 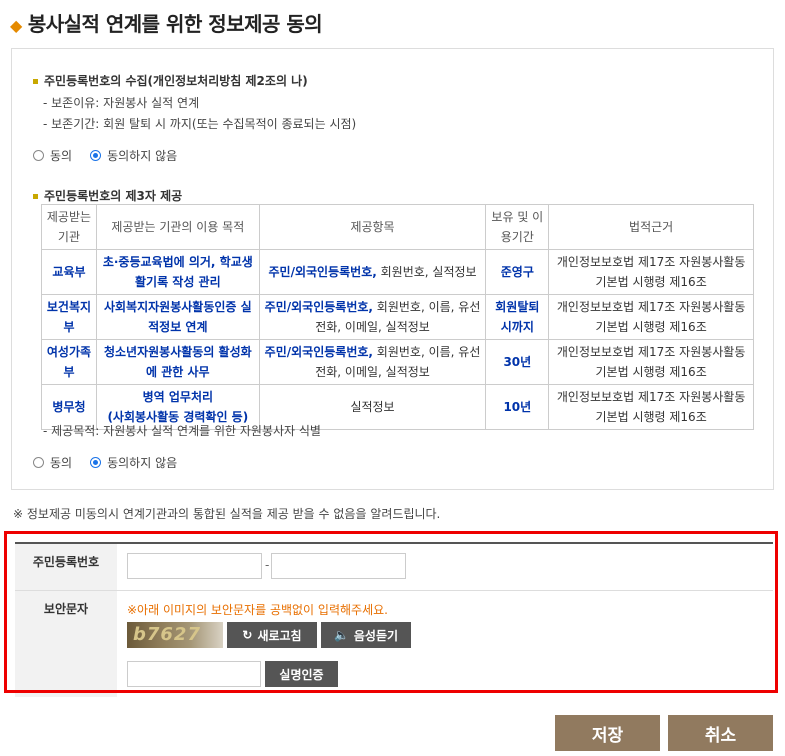 I want to click on section2-disagree-radio, so click(x=96, y=462).